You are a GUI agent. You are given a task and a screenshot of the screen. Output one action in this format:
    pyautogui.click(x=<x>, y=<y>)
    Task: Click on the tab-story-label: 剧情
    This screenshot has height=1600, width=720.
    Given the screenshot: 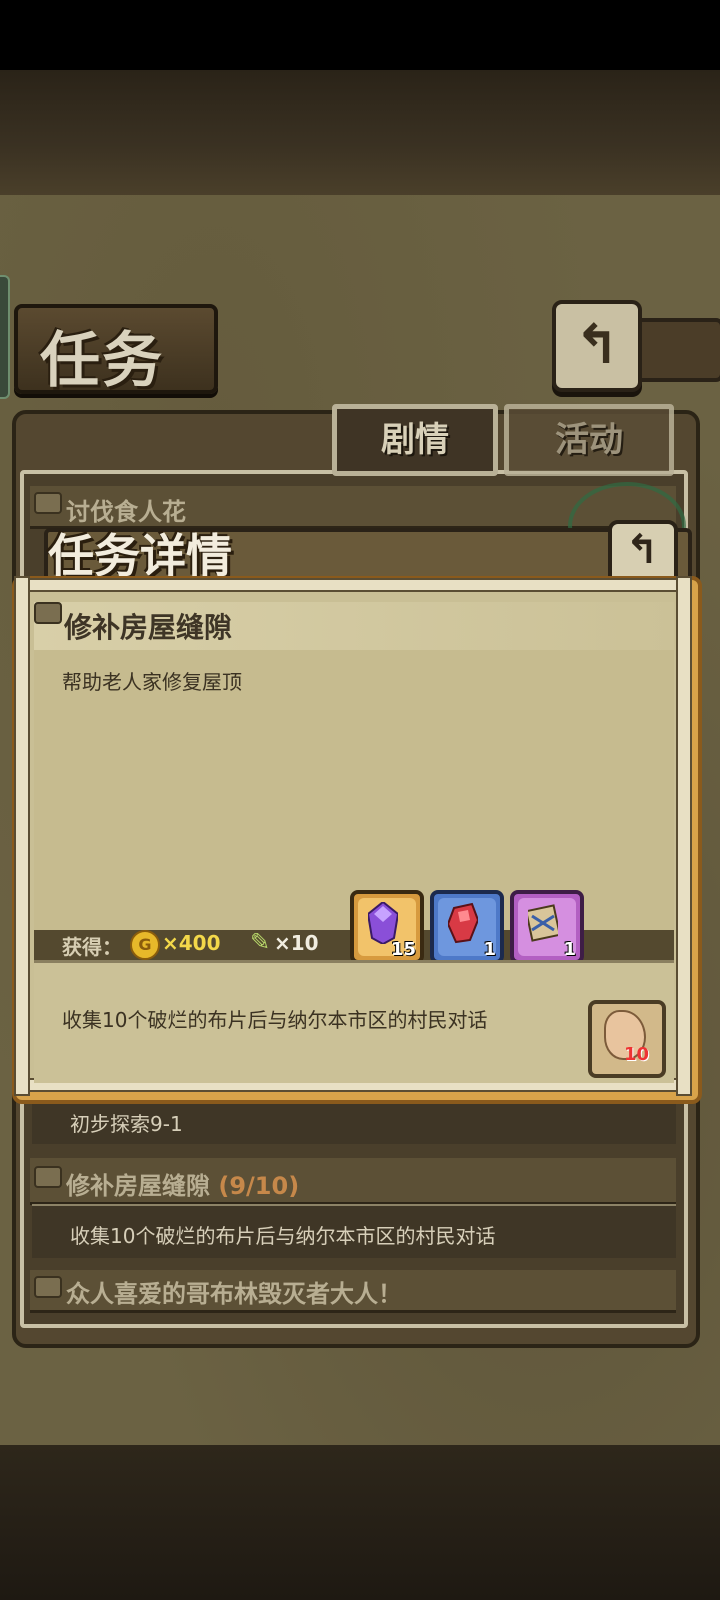 What is the action you would take?
    pyautogui.click(x=415, y=440)
    